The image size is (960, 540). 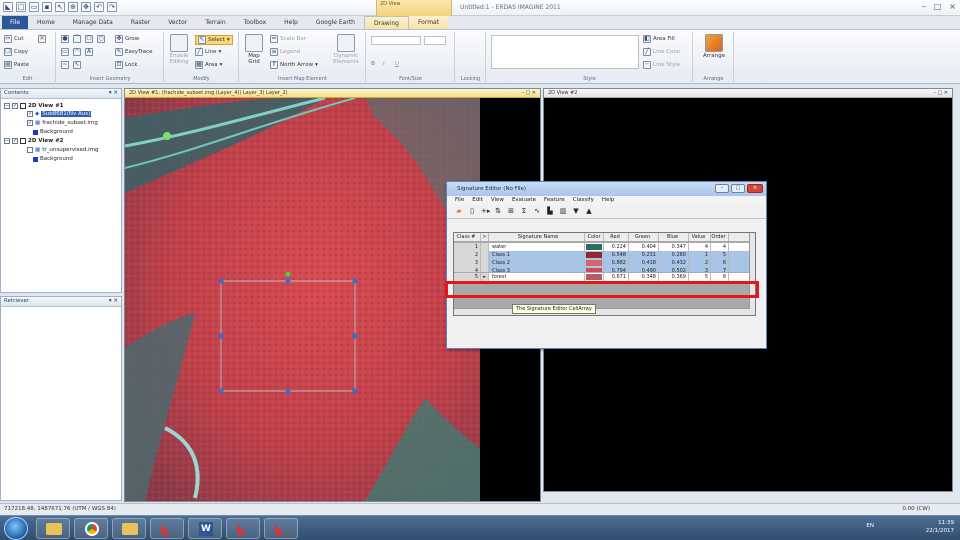 What do you see at coordinates (576, 211) in the screenshot?
I see `sort-down-icon: ▼` at bounding box center [576, 211].